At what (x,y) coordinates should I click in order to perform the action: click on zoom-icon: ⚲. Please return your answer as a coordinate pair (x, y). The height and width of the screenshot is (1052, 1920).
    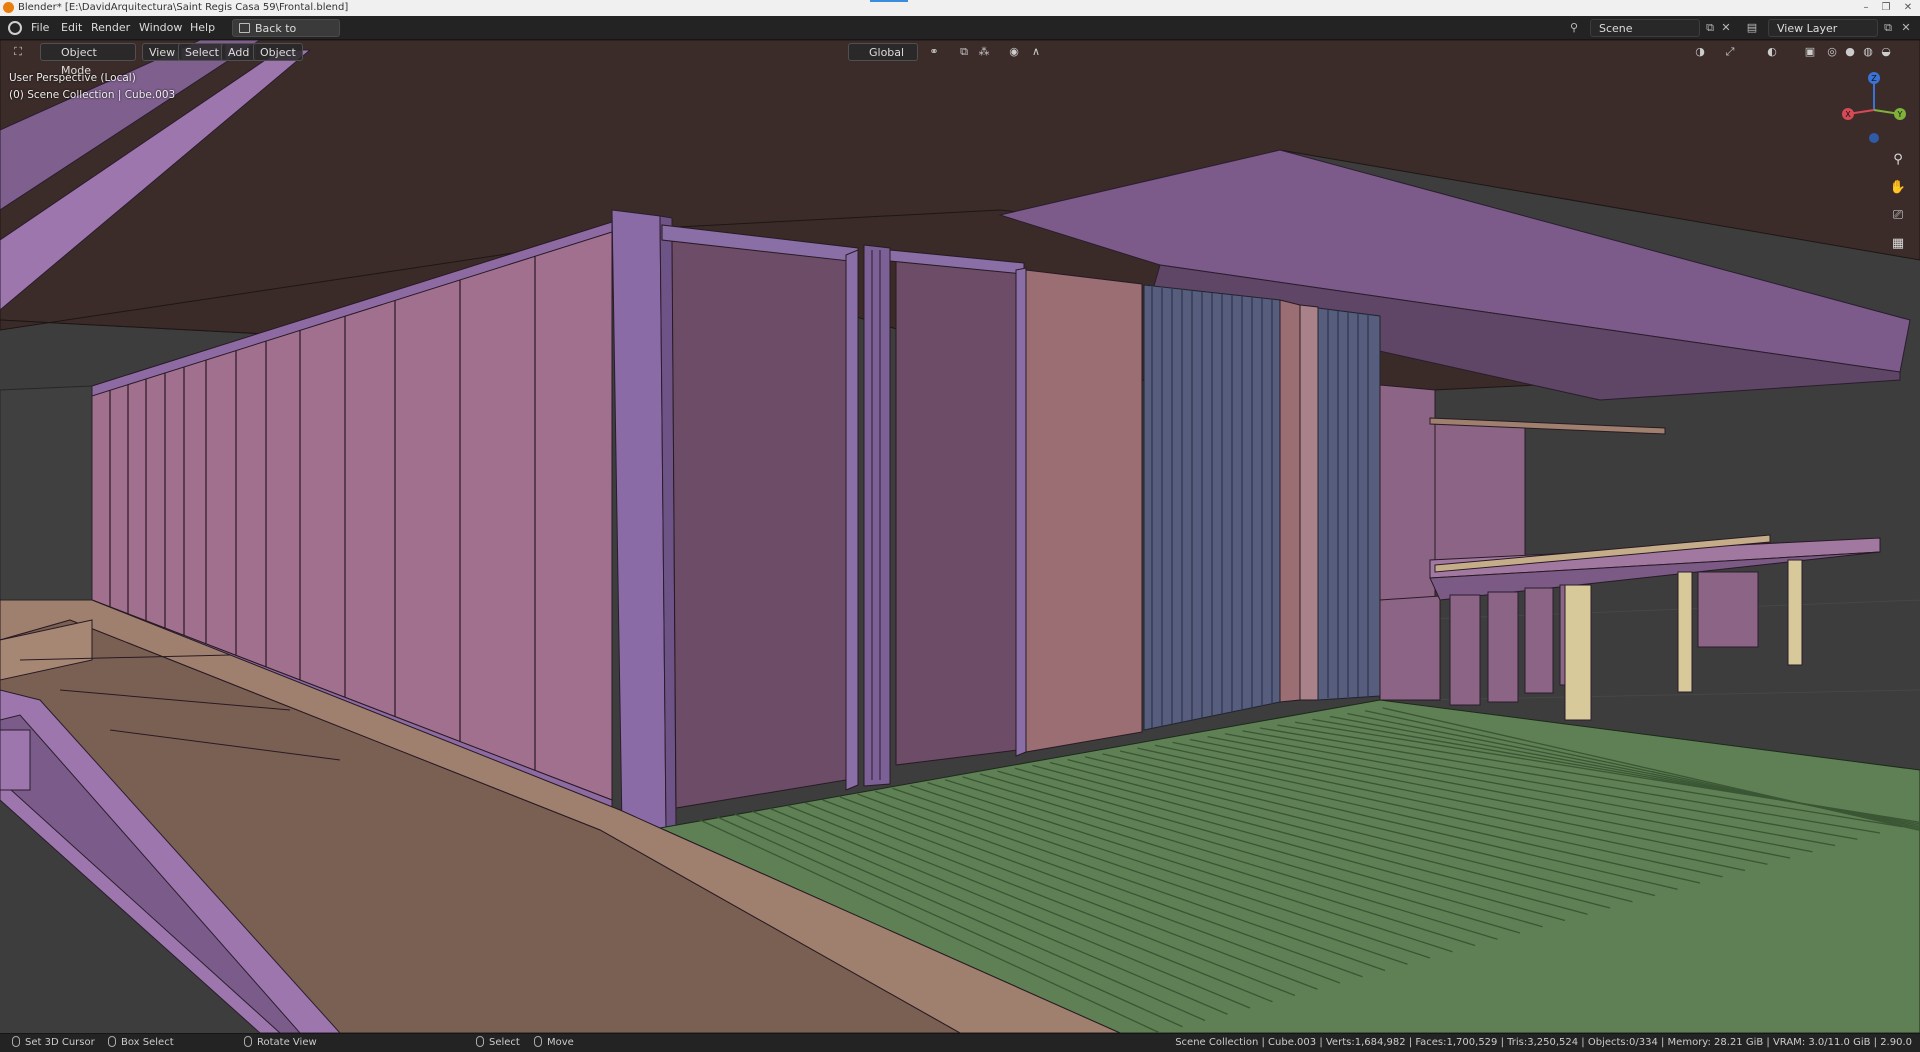
    Looking at the image, I should click on (1898, 160).